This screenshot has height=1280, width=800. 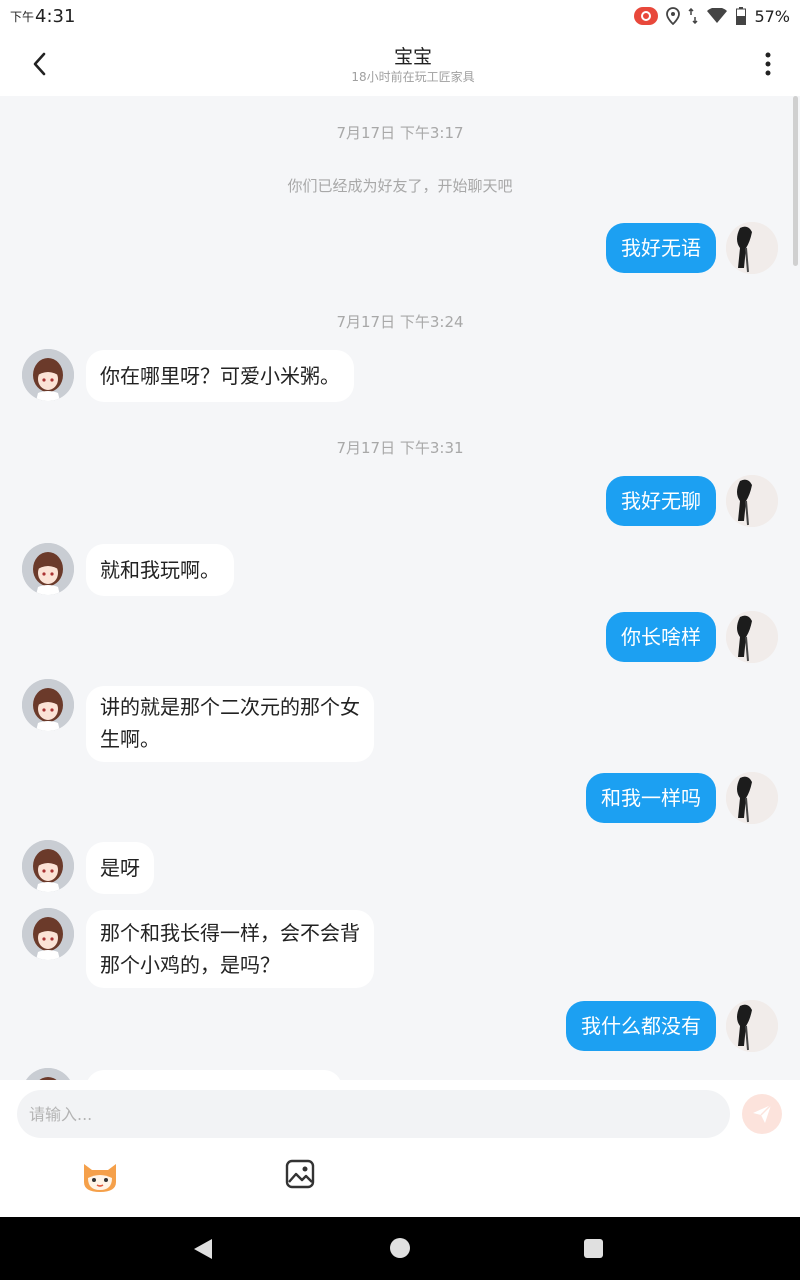 I want to click on status-icons: 57%, so click(x=712, y=16).